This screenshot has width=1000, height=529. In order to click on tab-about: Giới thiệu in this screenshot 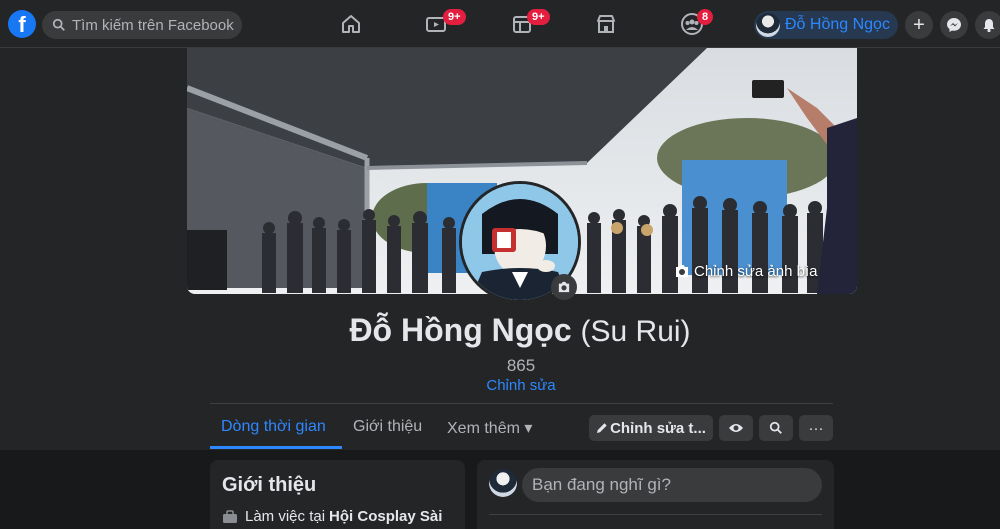, I will do `click(387, 427)`.